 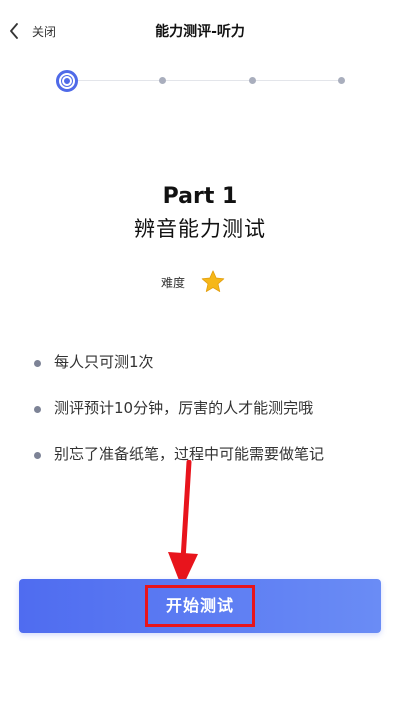 I want to click on difficulty-label: 难度, so click(x=173, y=282).